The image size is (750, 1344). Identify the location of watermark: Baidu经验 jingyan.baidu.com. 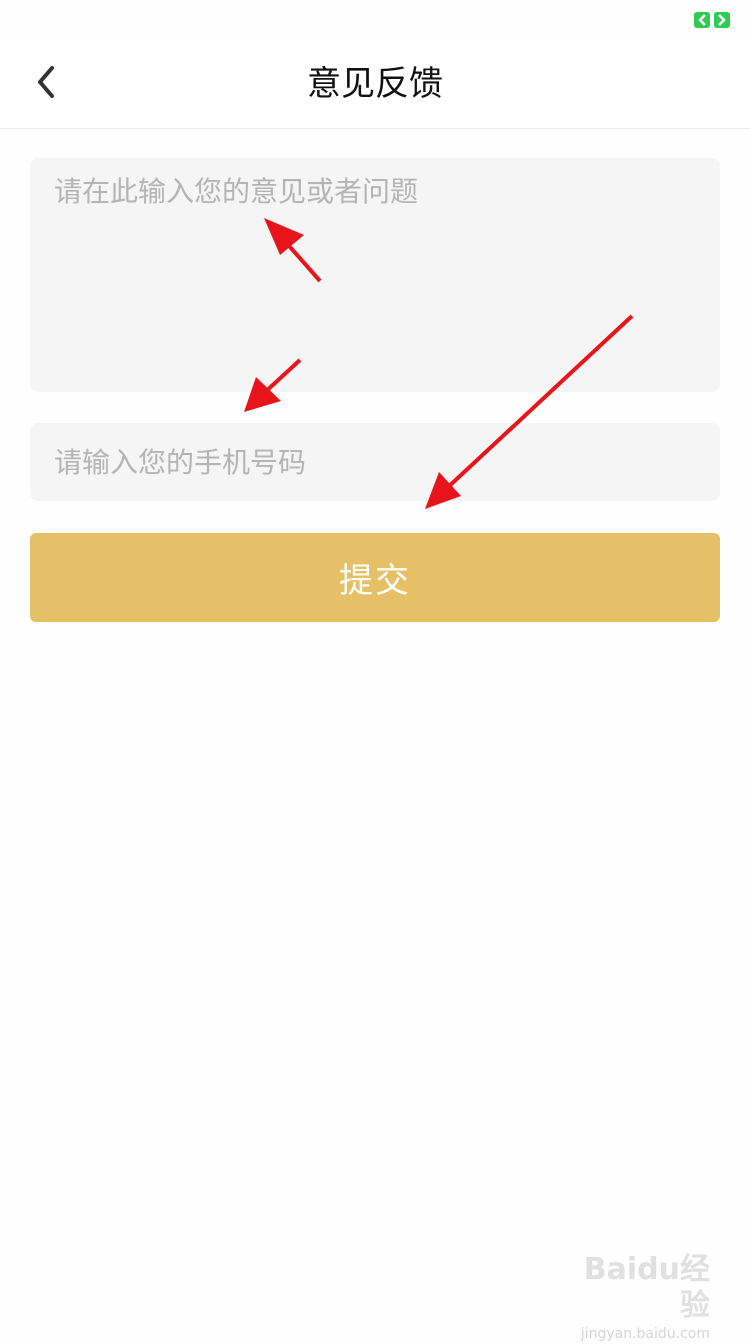
(640, 1297).